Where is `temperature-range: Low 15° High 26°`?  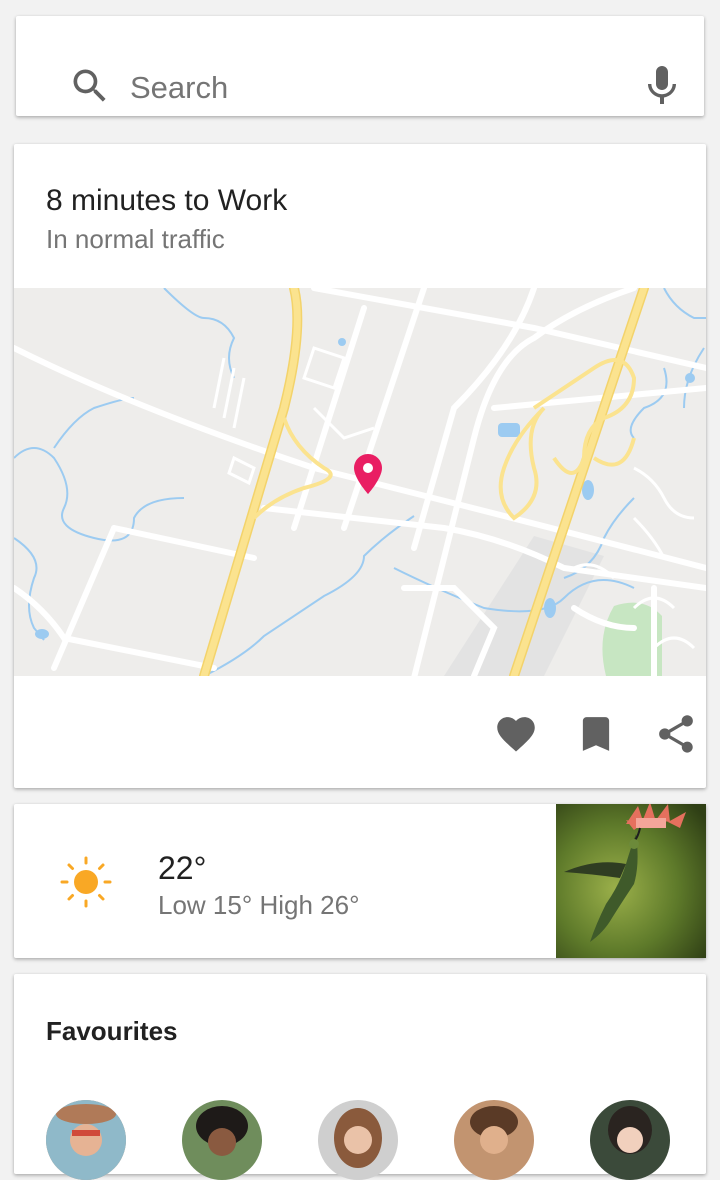 temperature-range: Low 15° High 26° is located at coordinates (259, 905).